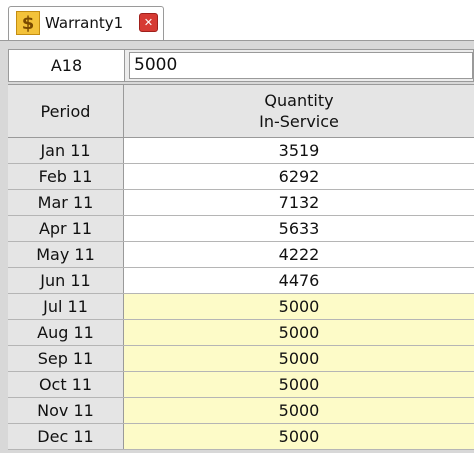 This screenshot has width=474, height=453. What do you see at coordinates (299, 121) in the screenshot?
I see `quantity-header-line2: In-Service` at bounding box center [299, 121].